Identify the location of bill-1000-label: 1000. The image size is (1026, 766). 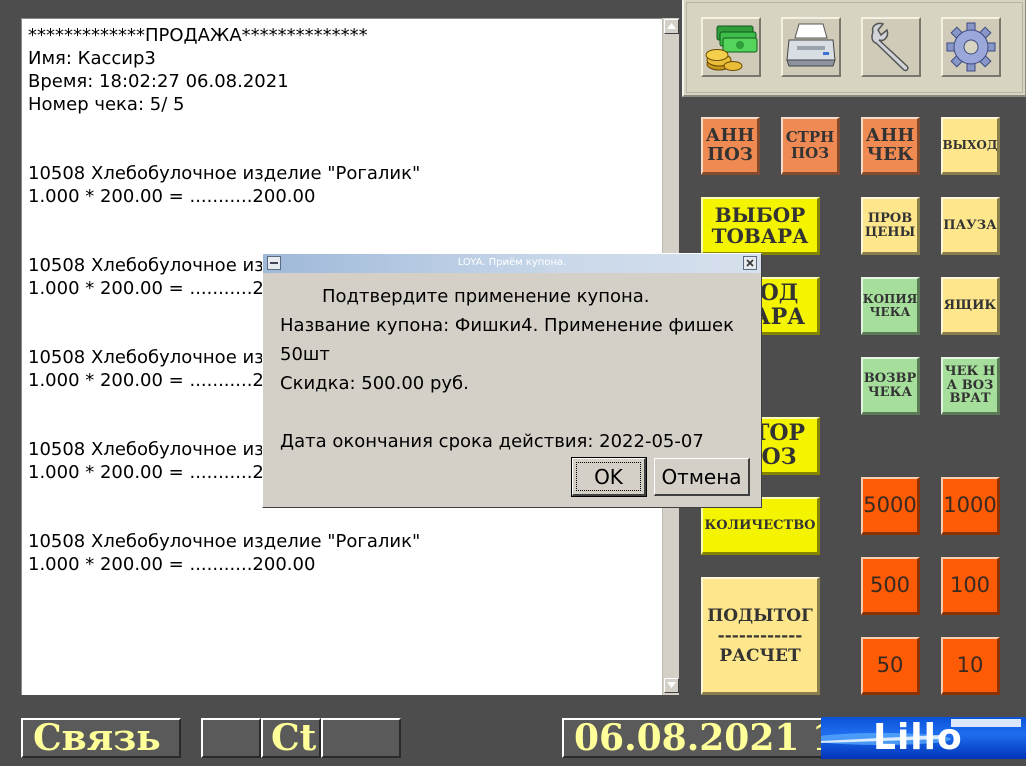
(970, 505).